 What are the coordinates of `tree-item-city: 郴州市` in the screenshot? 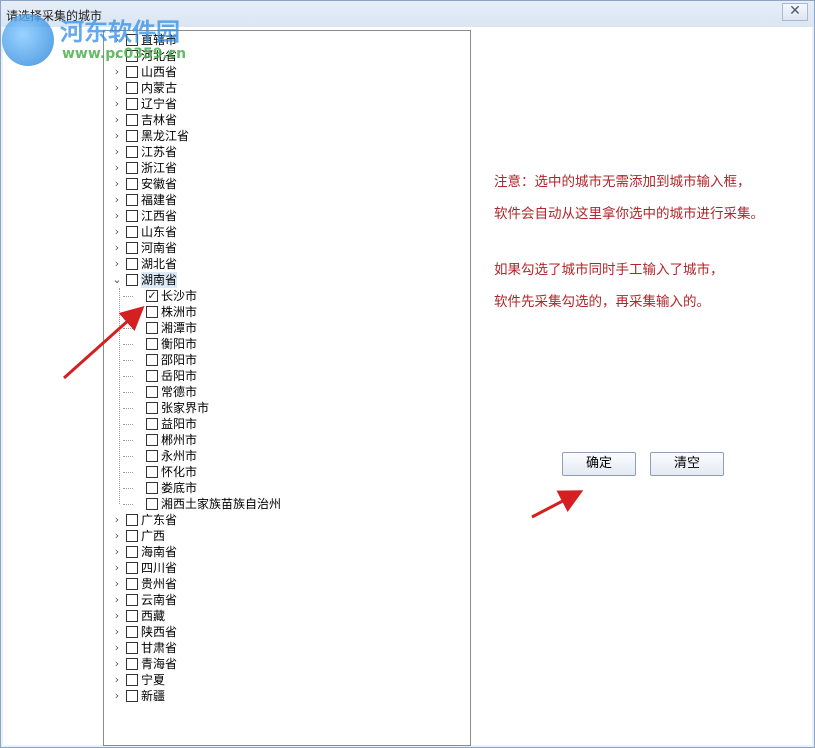 It's located at (287, 440).